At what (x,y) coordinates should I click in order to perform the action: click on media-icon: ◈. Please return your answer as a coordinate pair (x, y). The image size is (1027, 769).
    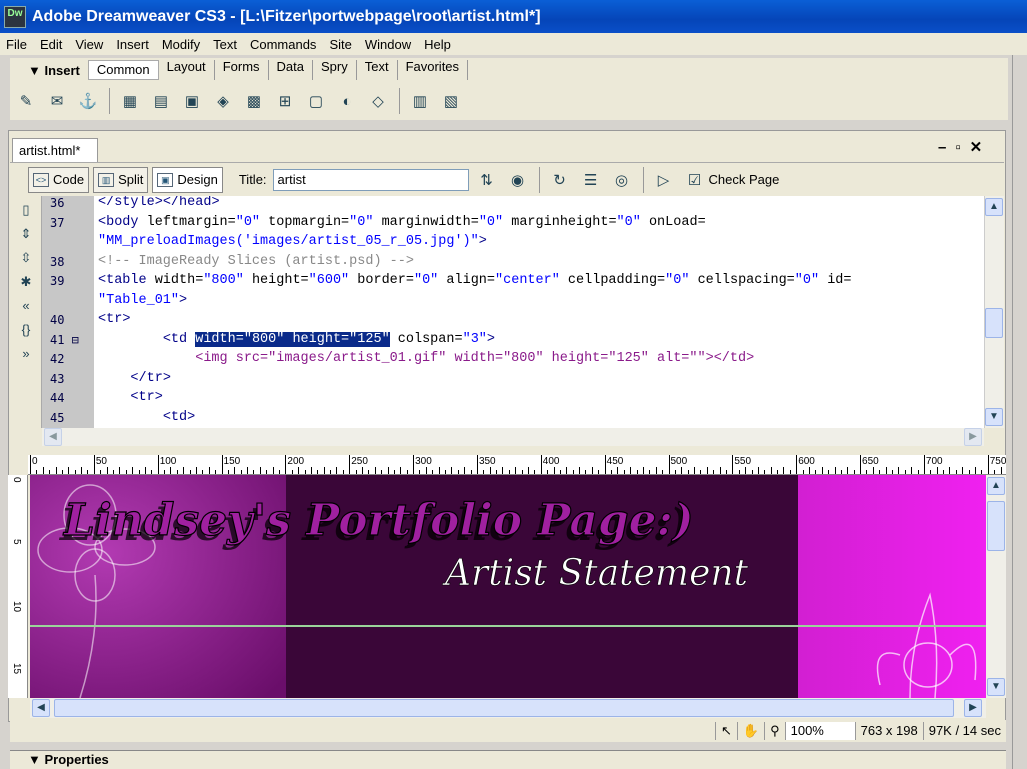
    Looking at the image, I should click on (223, 101).